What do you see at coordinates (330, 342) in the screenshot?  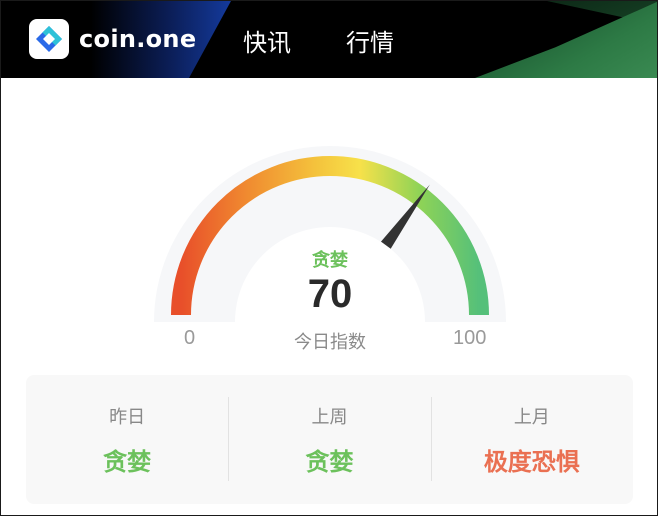 I see `today-index-caption: 今日指数` at bounding box center [330, 342].